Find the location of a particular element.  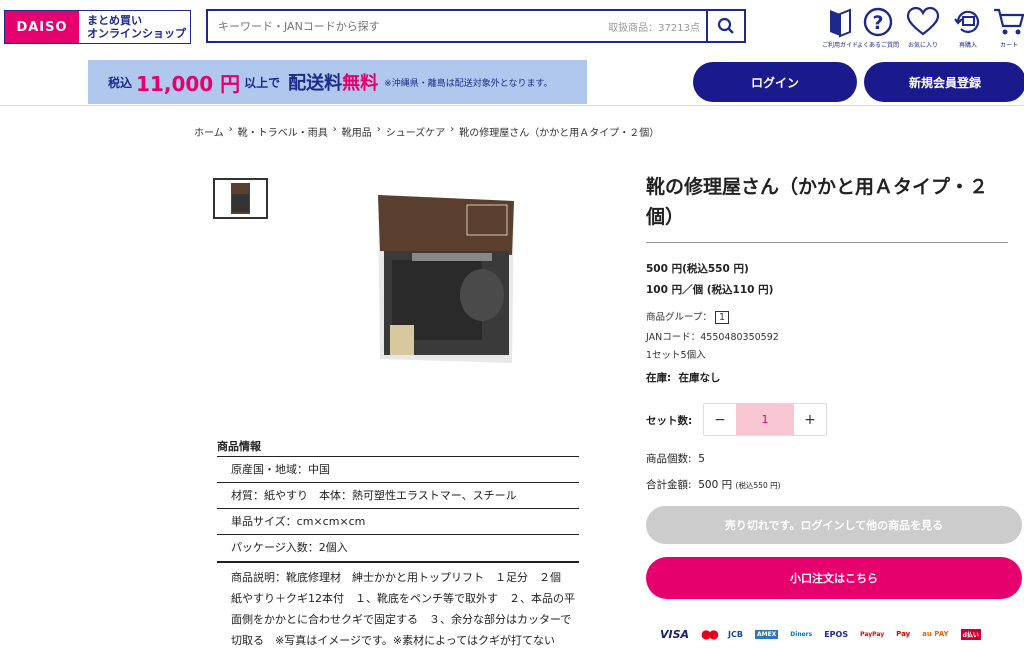

site-logo: DAISO まとめ買い オンラインショップ is located at coordinates (97, 27).